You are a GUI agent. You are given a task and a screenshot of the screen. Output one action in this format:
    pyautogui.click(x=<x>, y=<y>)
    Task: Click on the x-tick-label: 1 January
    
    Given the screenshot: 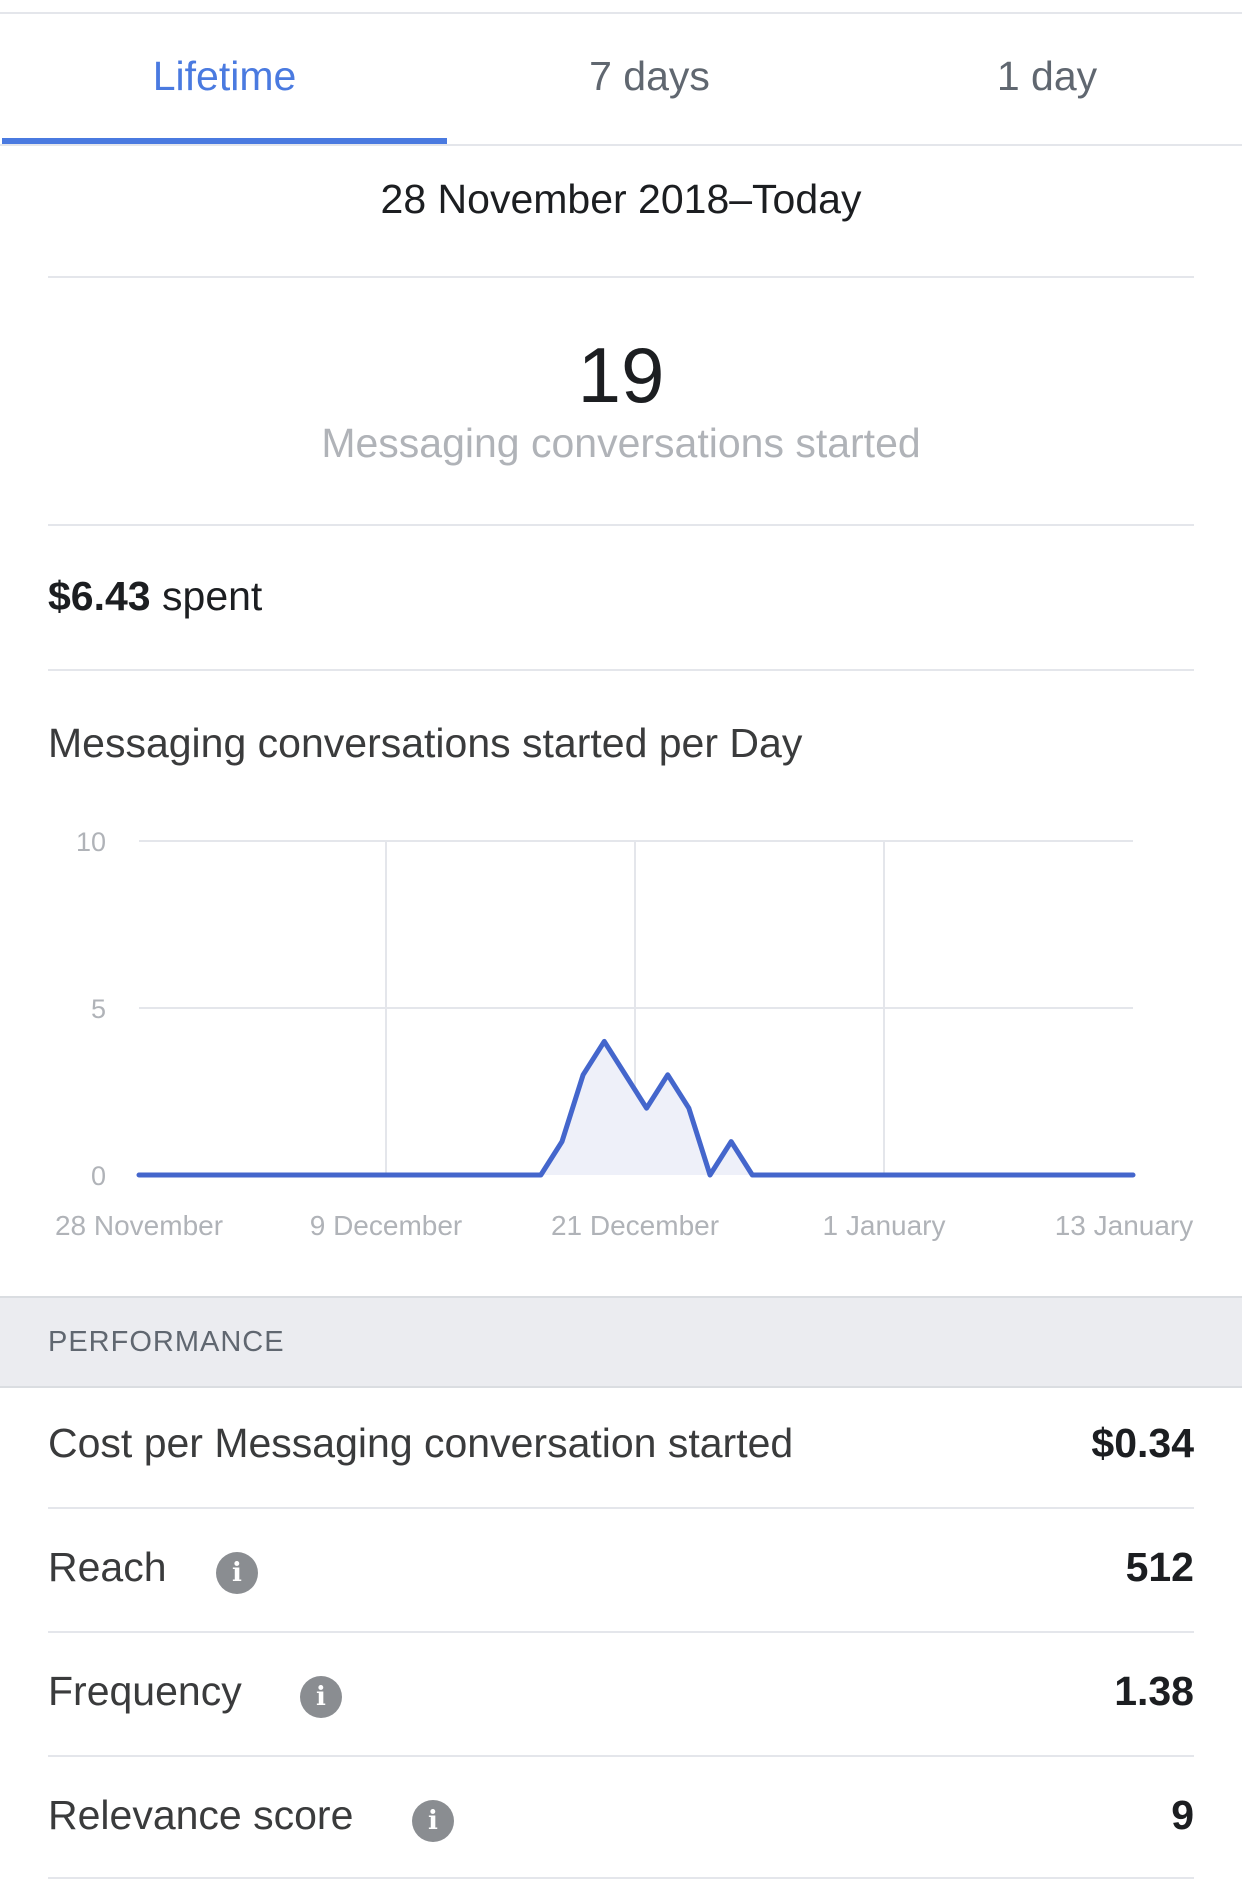 What is the action you would take?
    pyautogui.click(x=884, y=1225)
    